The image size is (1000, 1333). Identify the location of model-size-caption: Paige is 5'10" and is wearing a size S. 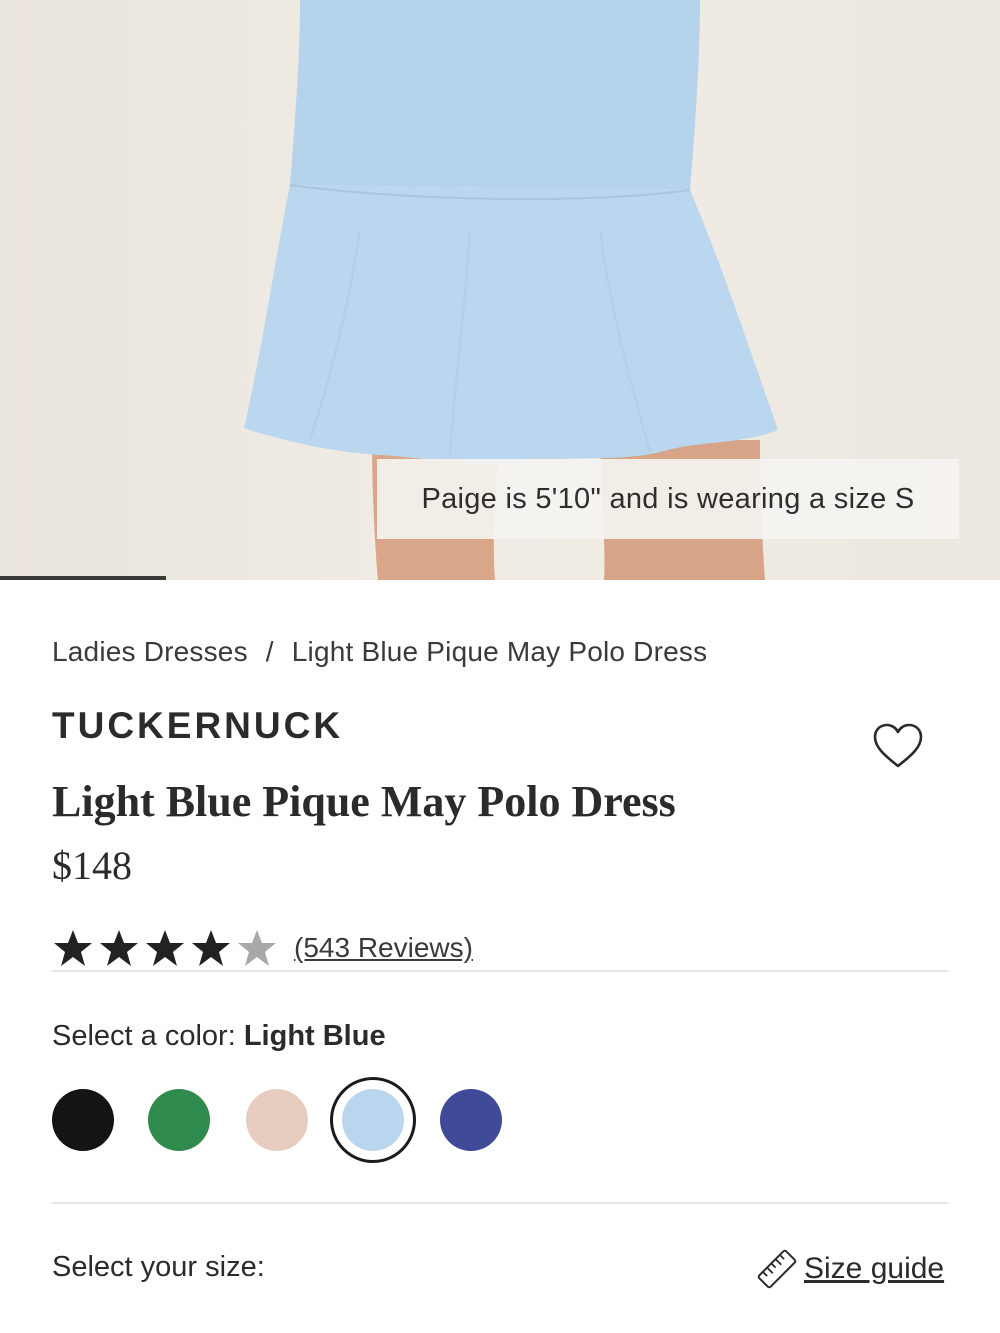
(668, 499).